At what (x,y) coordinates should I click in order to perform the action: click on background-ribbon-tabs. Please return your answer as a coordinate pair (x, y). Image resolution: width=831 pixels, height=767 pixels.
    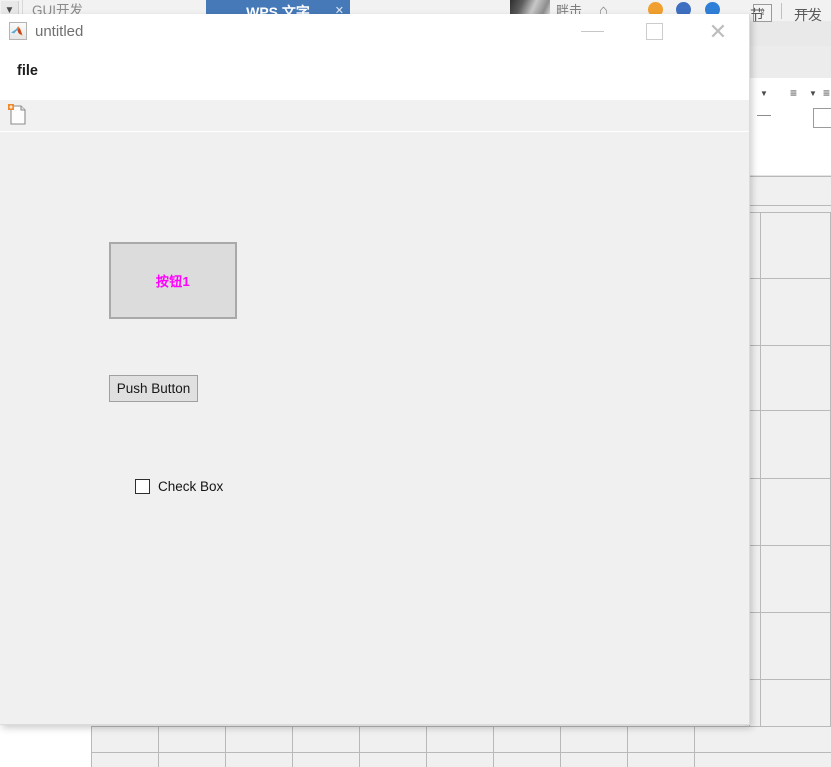
    Looking at the image, I should click on (788, 62).